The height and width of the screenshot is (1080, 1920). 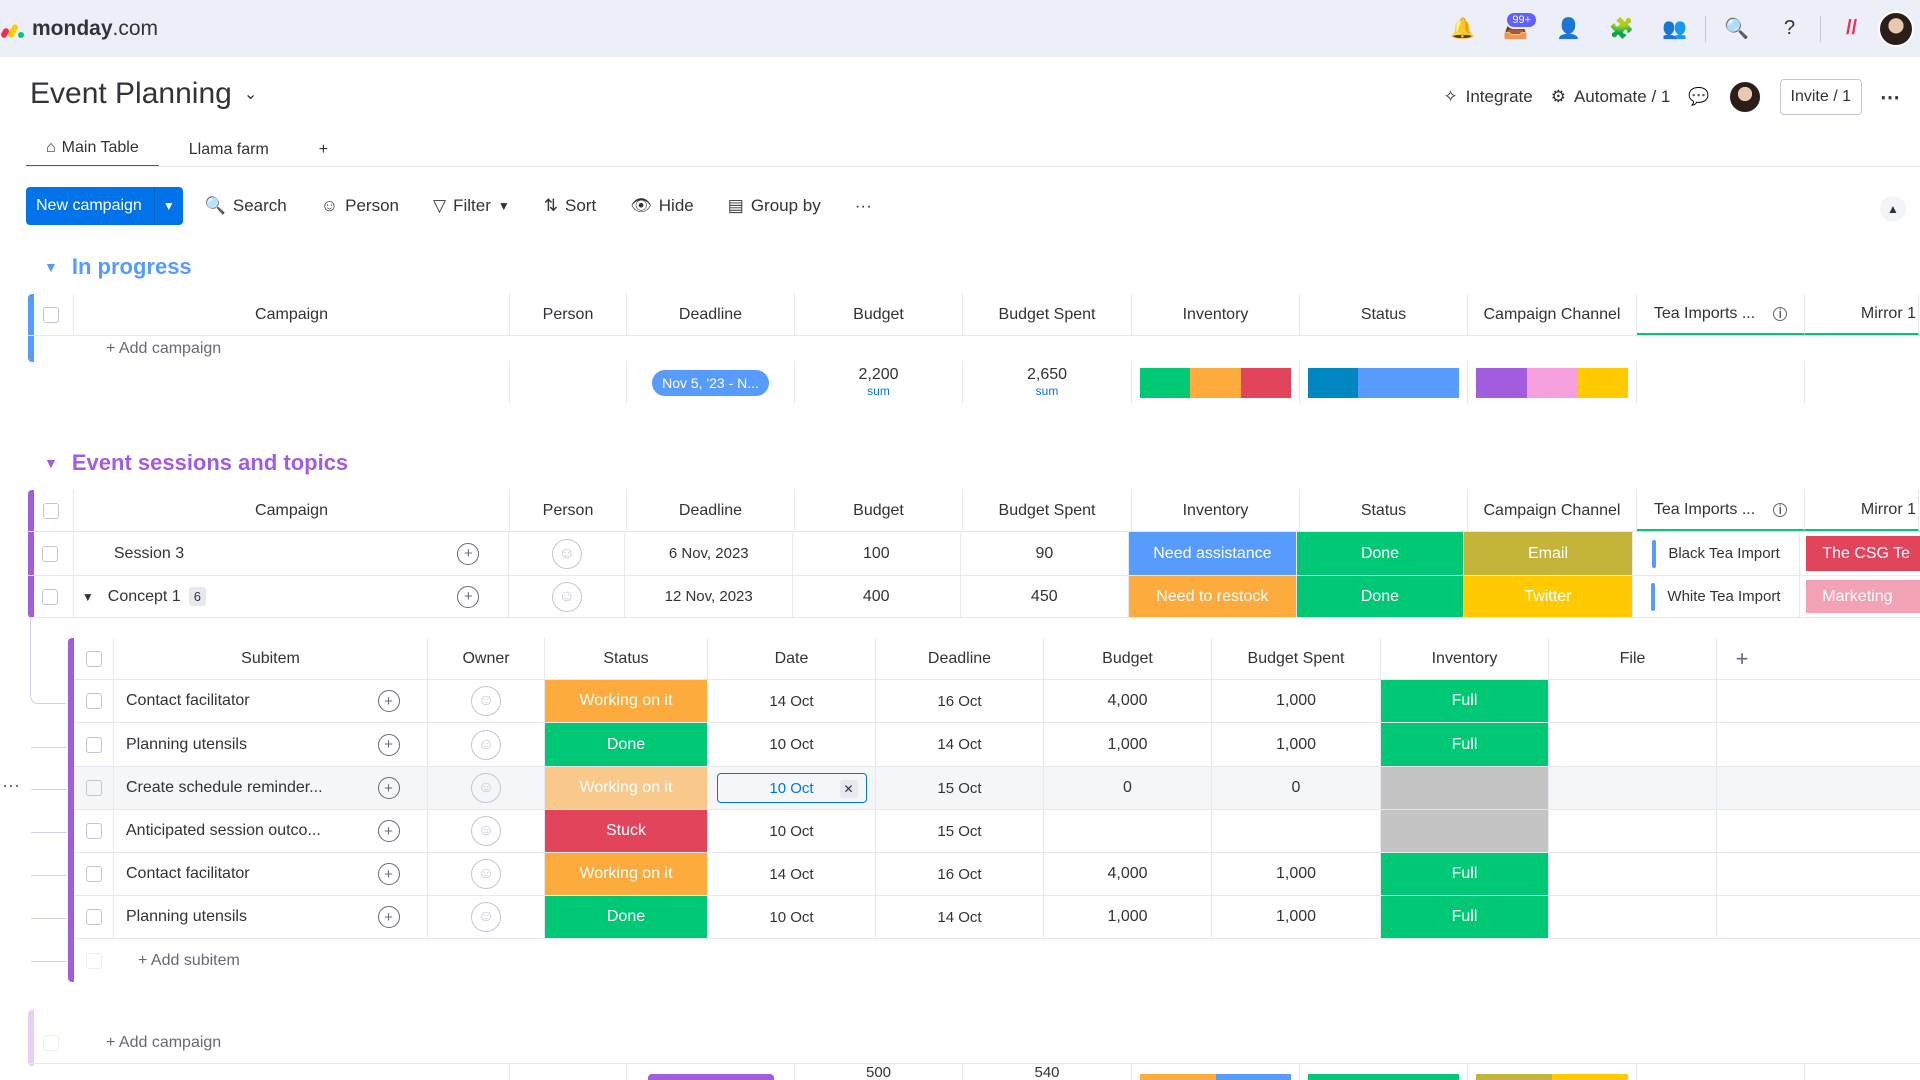 What do you see at coordinates (143, 94) in the screenshot?
I see `board-title: Event Planning ⌄` at bounding box center [143, 94].